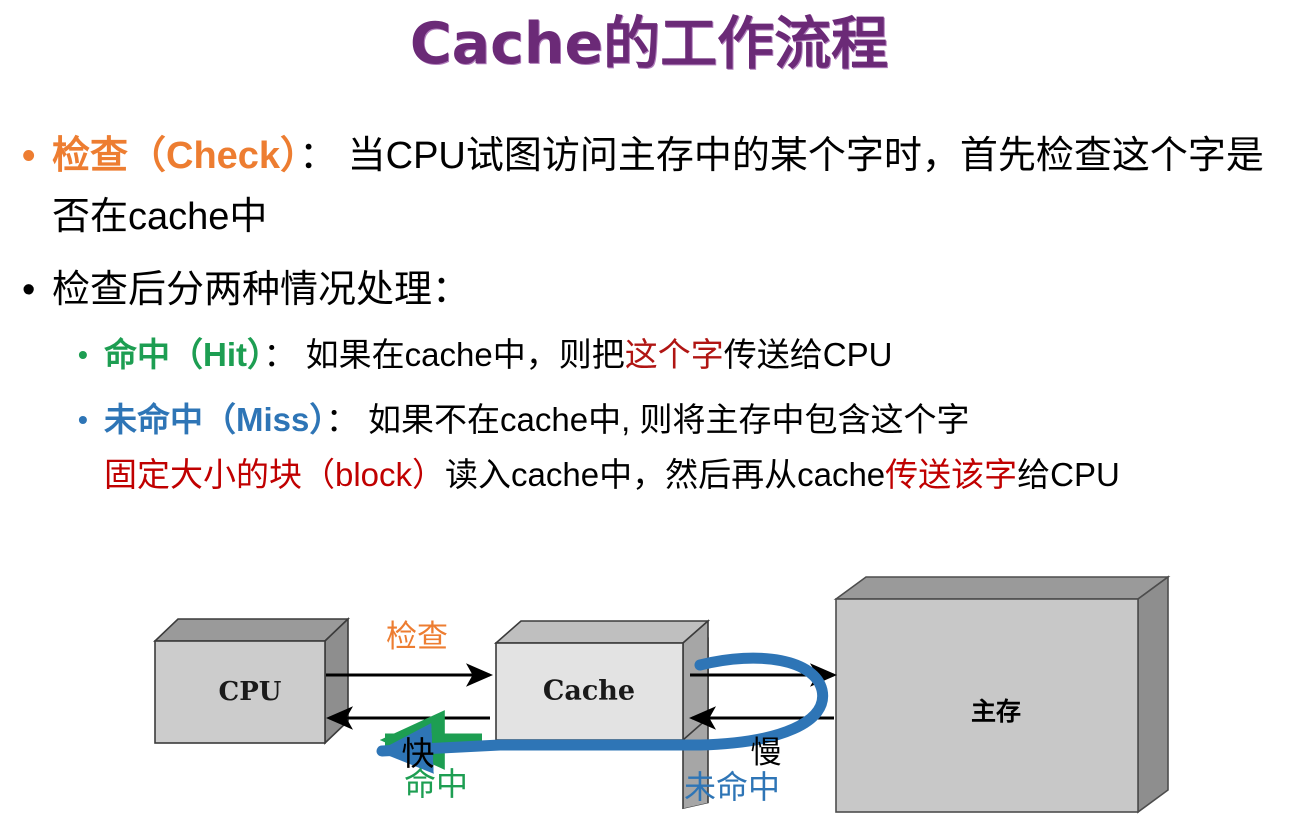  Describe the element at coordinates (1068, 474) in the screenshot. I see `bullet-miss-body-3: 给CPU` at that location.